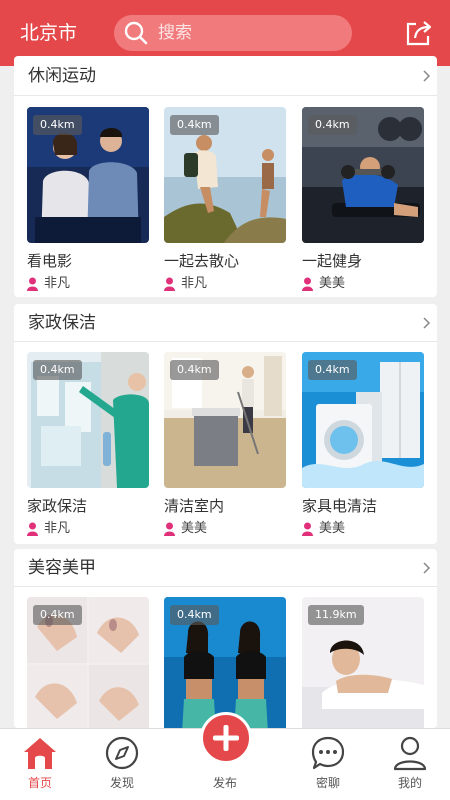  I want to click on tab-label: 发现, so click(121, 783).